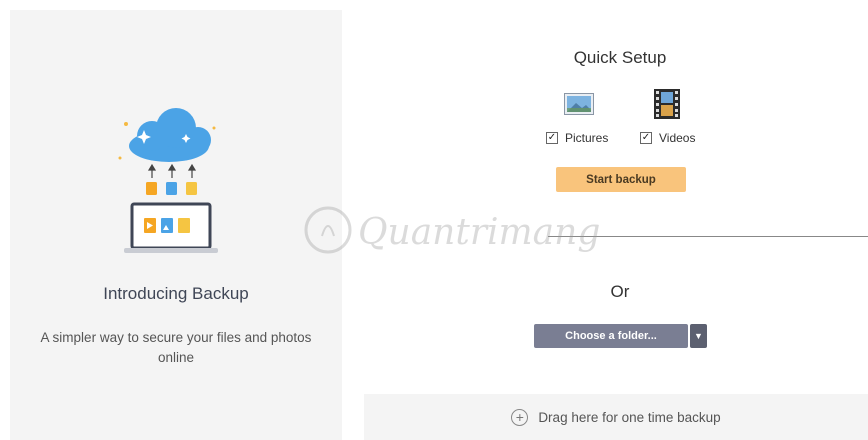 This screenshot has width=868, height=440. Describe the element at coordinates (170, 135) in the screenshot. I see `cloud-icon` at that location.